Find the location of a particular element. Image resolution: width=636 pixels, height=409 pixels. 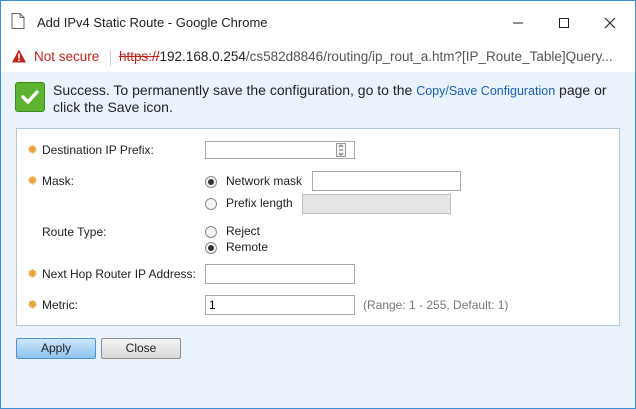

warning-icon is located at coordinates (19, 56).